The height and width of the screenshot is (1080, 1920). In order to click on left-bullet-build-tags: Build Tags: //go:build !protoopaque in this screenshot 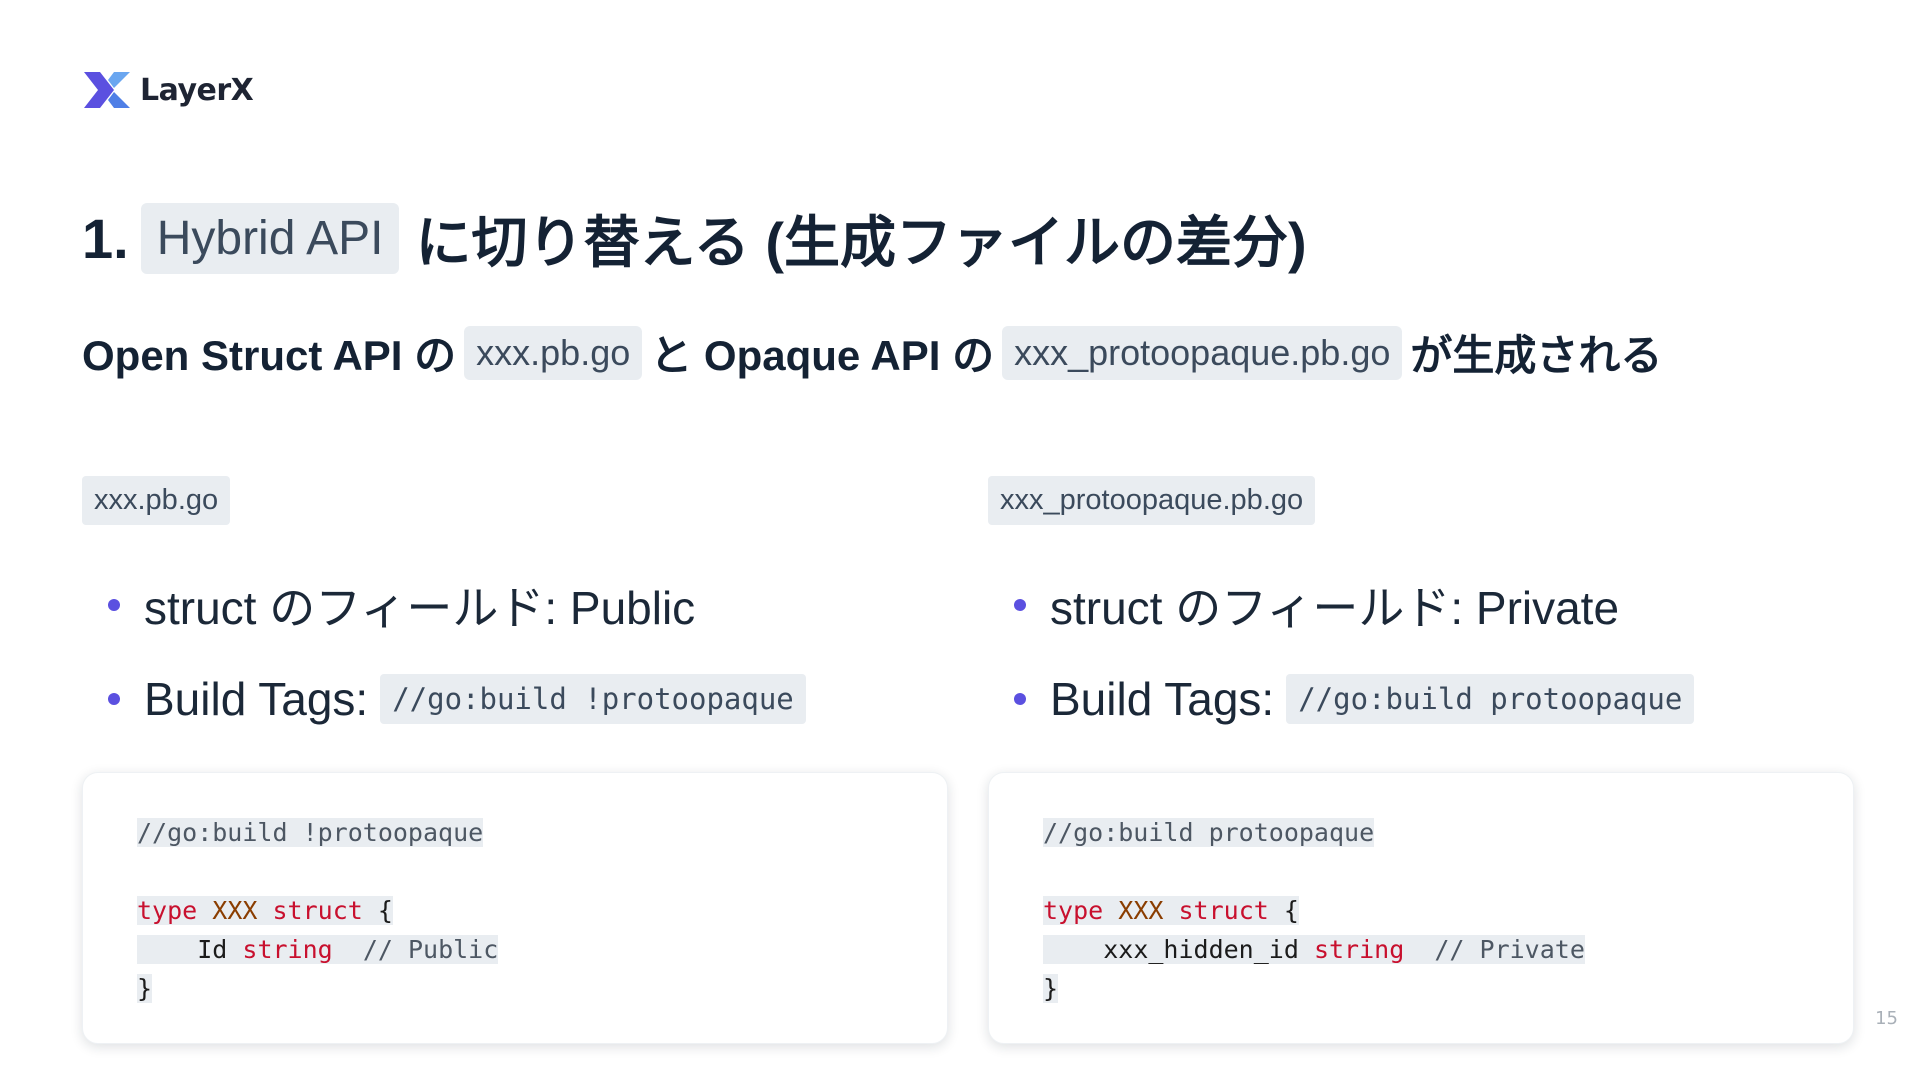, I will do `click(444, 699)`.